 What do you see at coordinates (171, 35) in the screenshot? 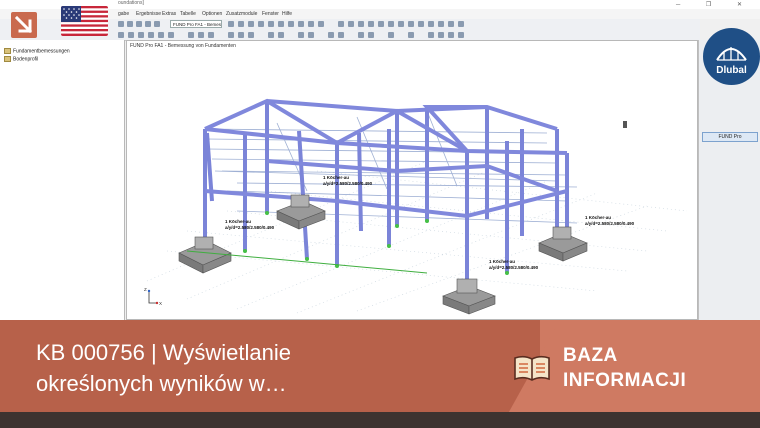
I see `solid-tool-icon` at bounding box center [171, 35].